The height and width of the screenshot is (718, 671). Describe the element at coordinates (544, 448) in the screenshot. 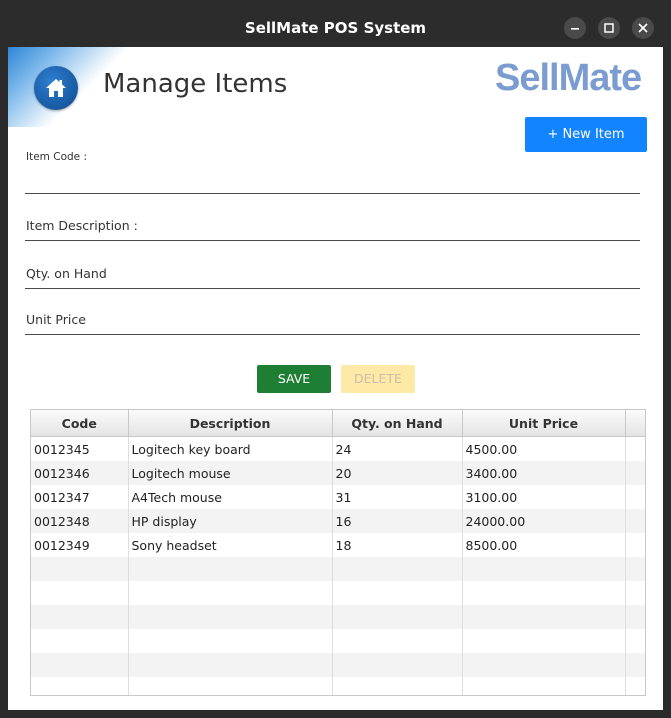

I see `cell-unit-price: 4500.00` at that location.